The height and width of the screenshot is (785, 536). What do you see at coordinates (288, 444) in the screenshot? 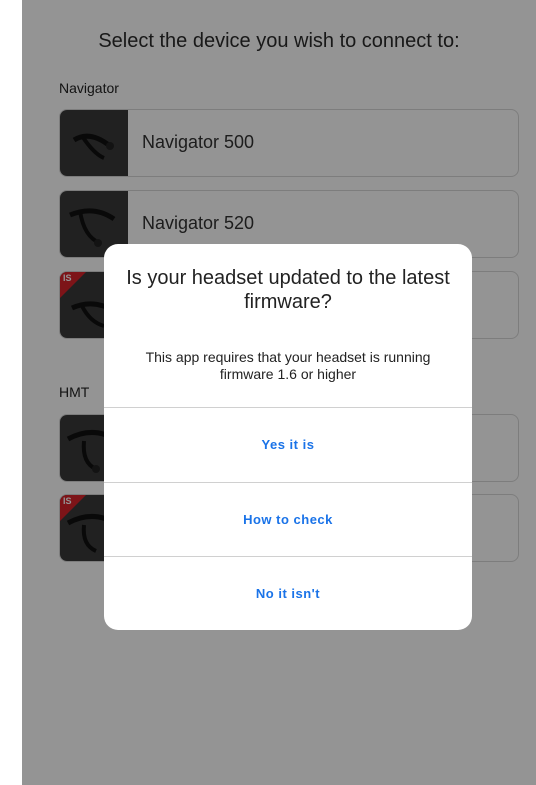
I see `yes-button: Yes it is` at bounding box center [288, 444].